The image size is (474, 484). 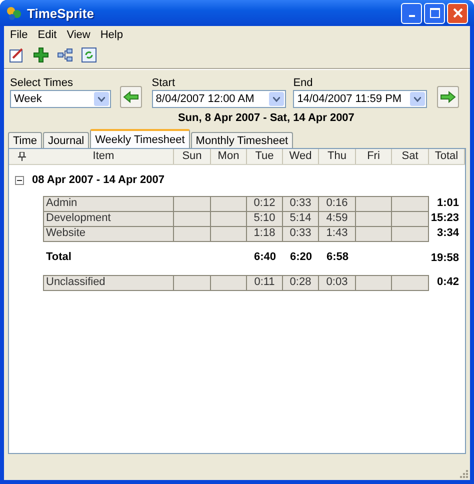 I want to click on left-arrow-icon, so click(x=131, y=97).